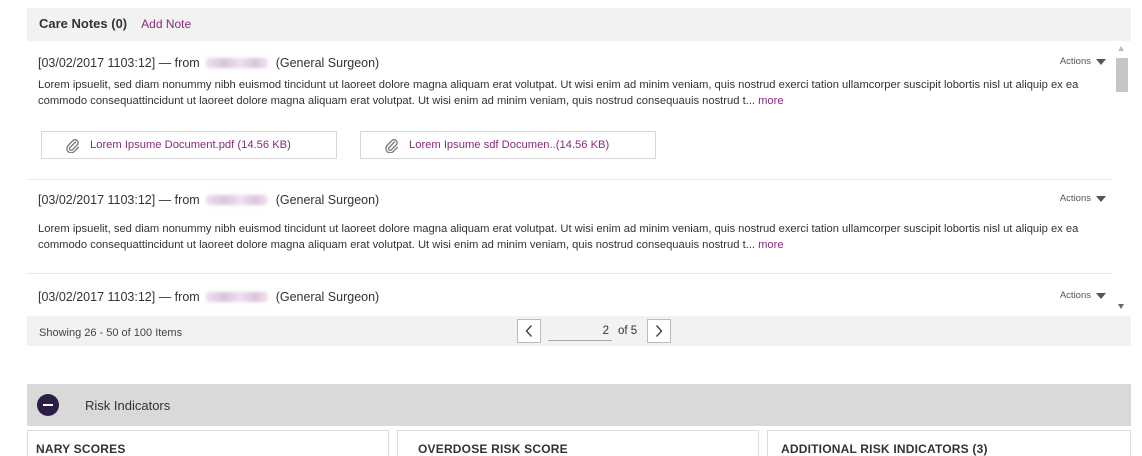 This screenshot has height=456, width=1142. What do you see at coordinates (208, 443) in the screenshot?
I see `score-card: NARY SCORES` at bounding box center [208, 443].